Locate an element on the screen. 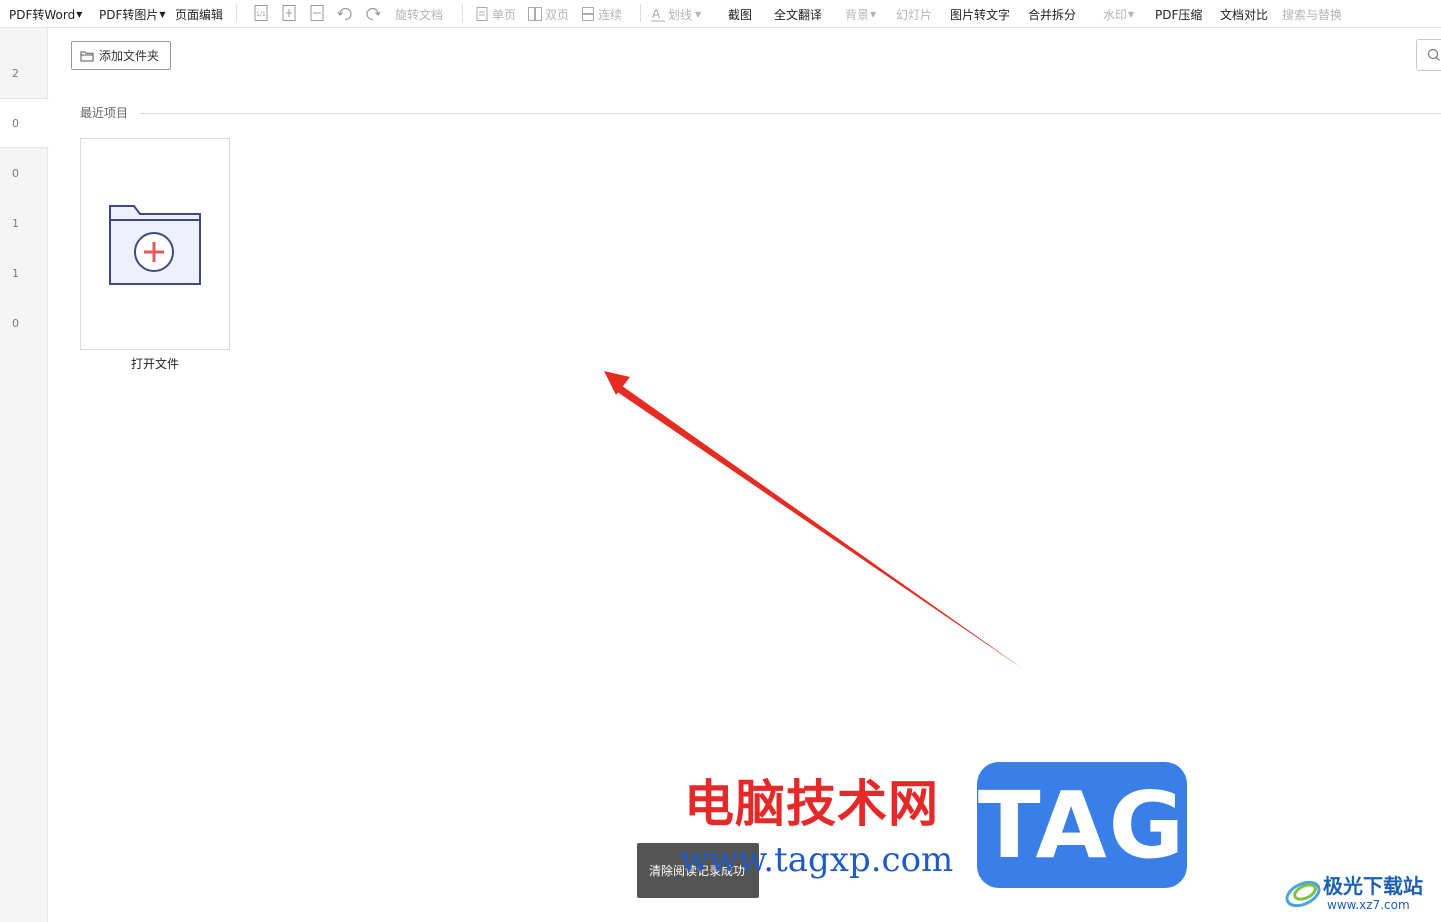 The width and height of the screenshot is (1441, 922). merge-split-label: 合并拆分 is located at coordinates (1052, 14).